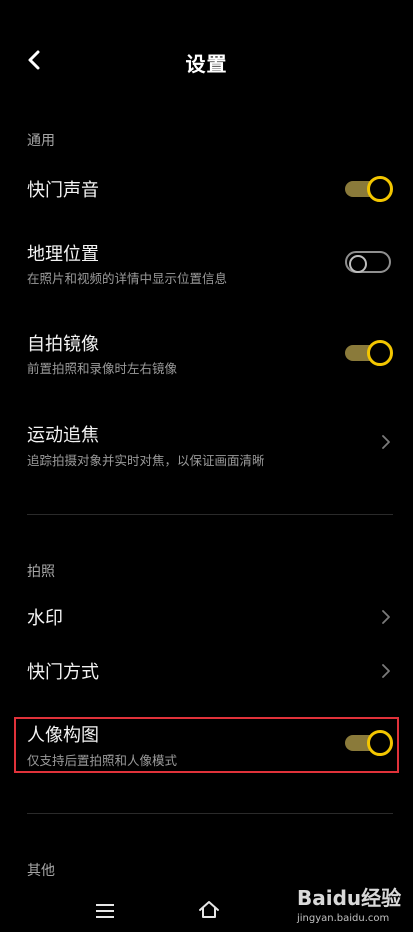 The width and height of the screenshot is (413, 932). Describe the element at coordinates (105, 911) in the screenshot. I see `menu-icon` at that location.